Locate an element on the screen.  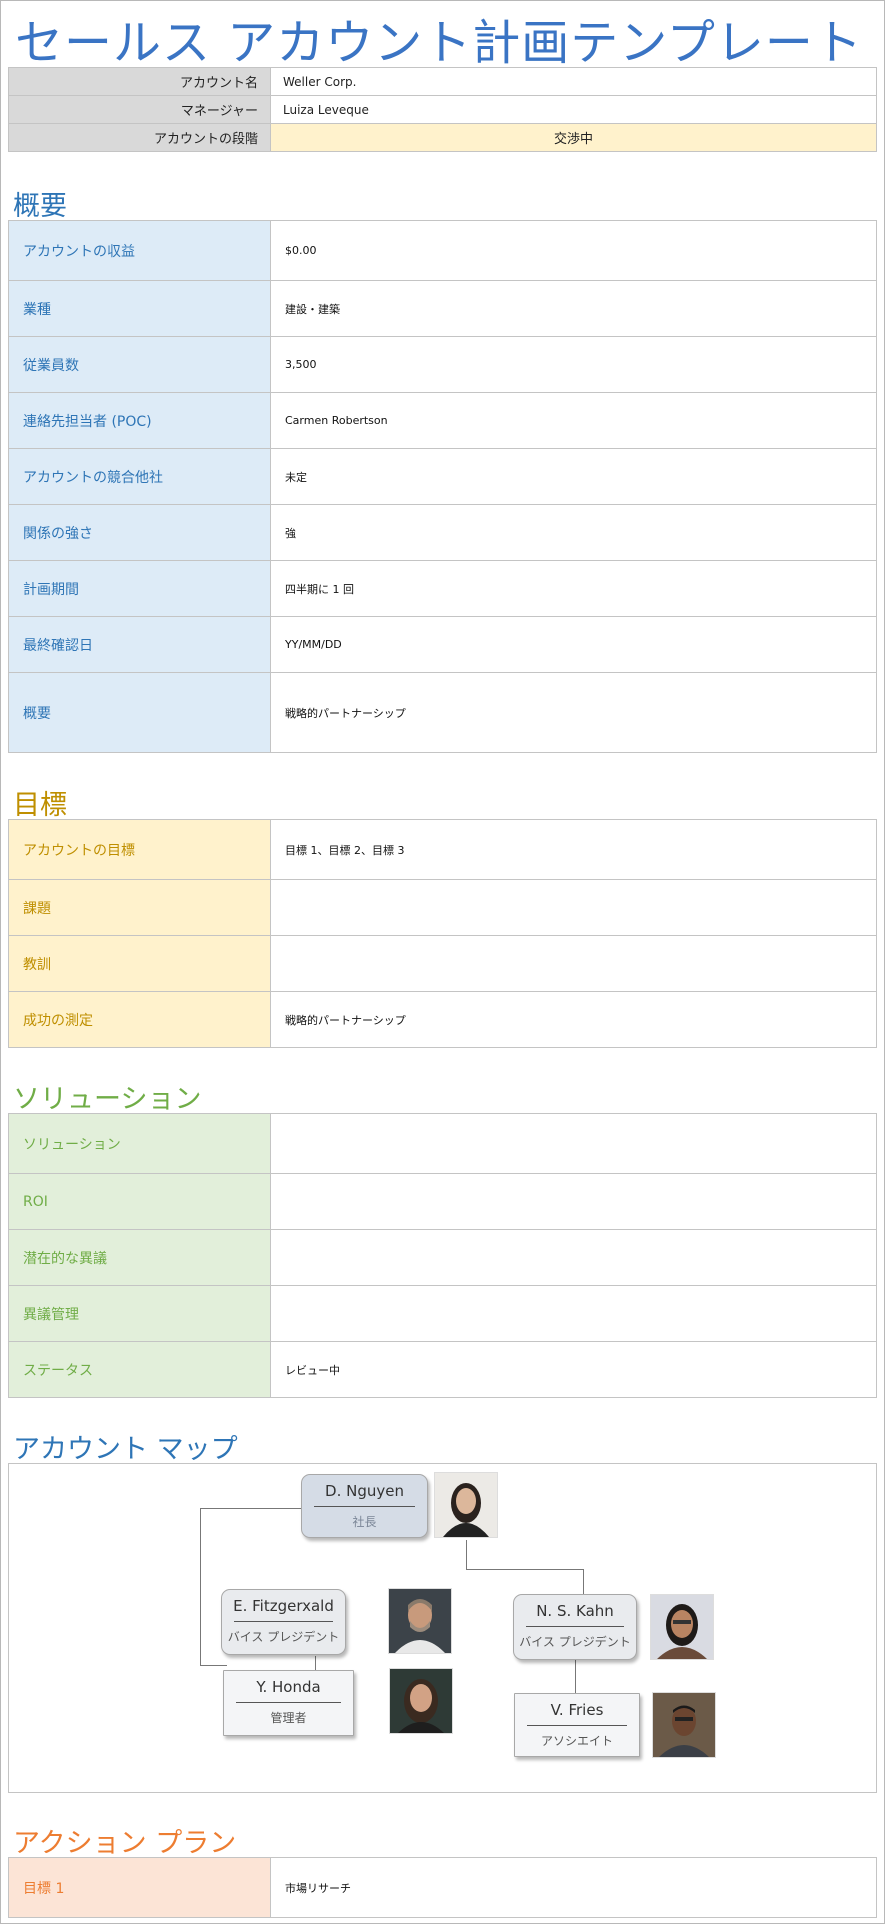
solutions-value: レビュー中 is located at coordinates (573, 1369).